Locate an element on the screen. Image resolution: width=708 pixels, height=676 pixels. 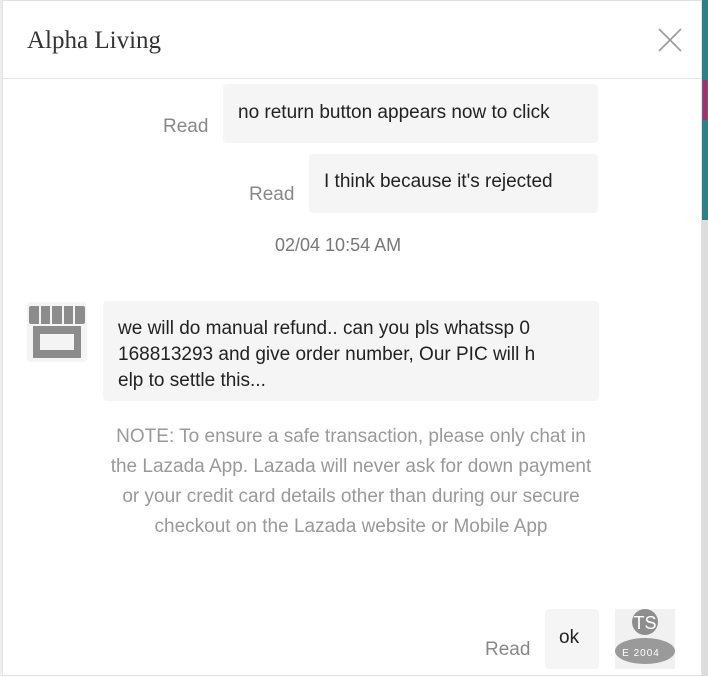
message-text: ok is located at coordinates (569, 637).